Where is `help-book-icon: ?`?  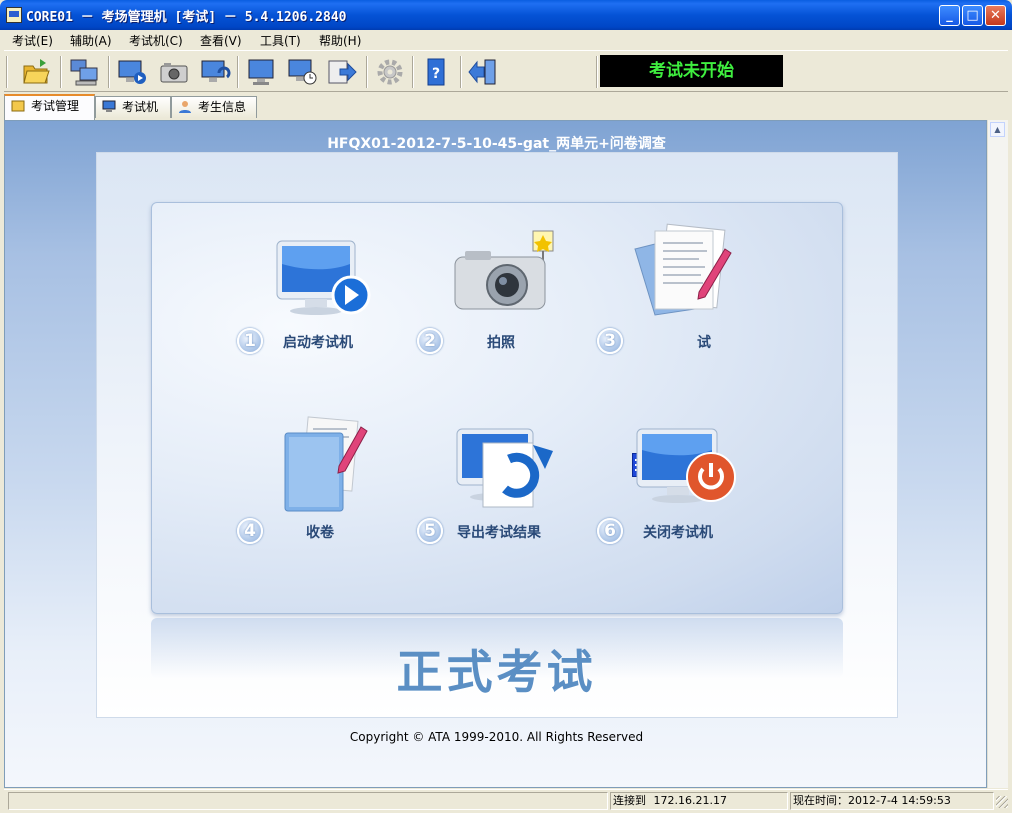
help-book-icon: ? is located at coordinates (436, 72).